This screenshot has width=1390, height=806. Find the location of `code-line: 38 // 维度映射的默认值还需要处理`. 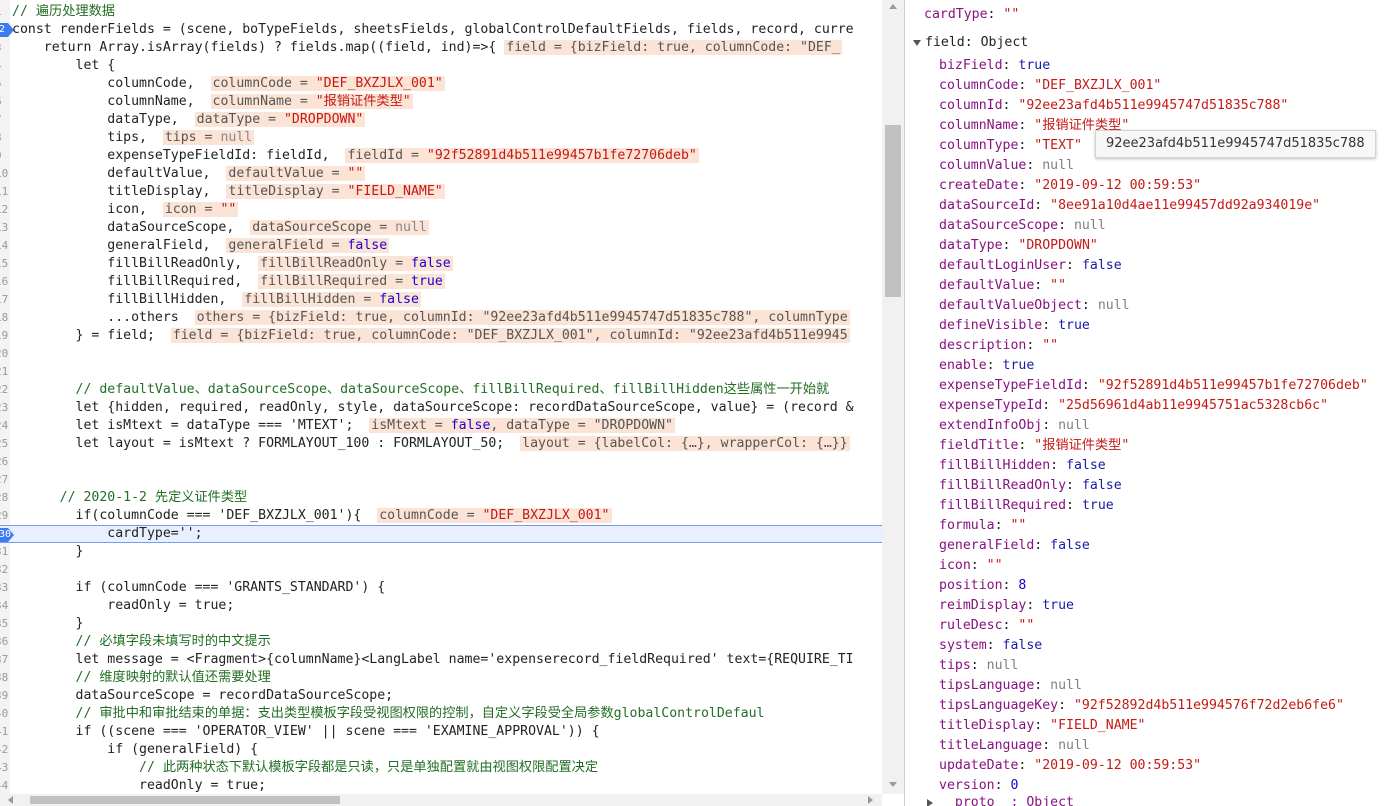

code-line: 38 // 维度映射的默认值还需要处理 is located at coordinates (441, 678).